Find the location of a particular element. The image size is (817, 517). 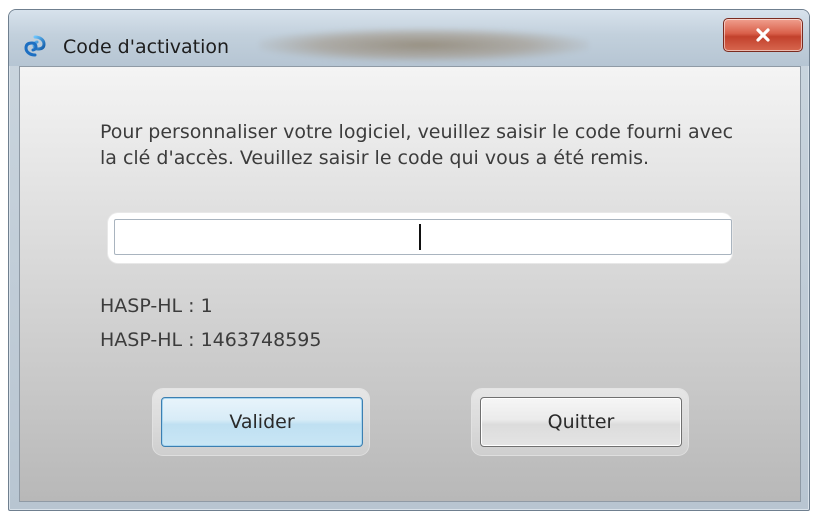

close-icon is located at coordinates (763, 35).